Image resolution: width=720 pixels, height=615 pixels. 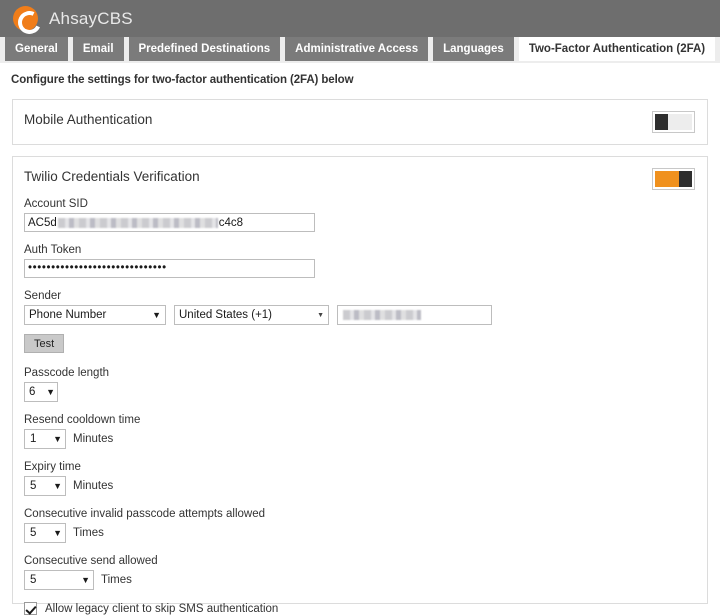 I want to click on resend-cooldown-group: Resend cooldown time 1 ▼ Minutes, so click(x=360, y=431).